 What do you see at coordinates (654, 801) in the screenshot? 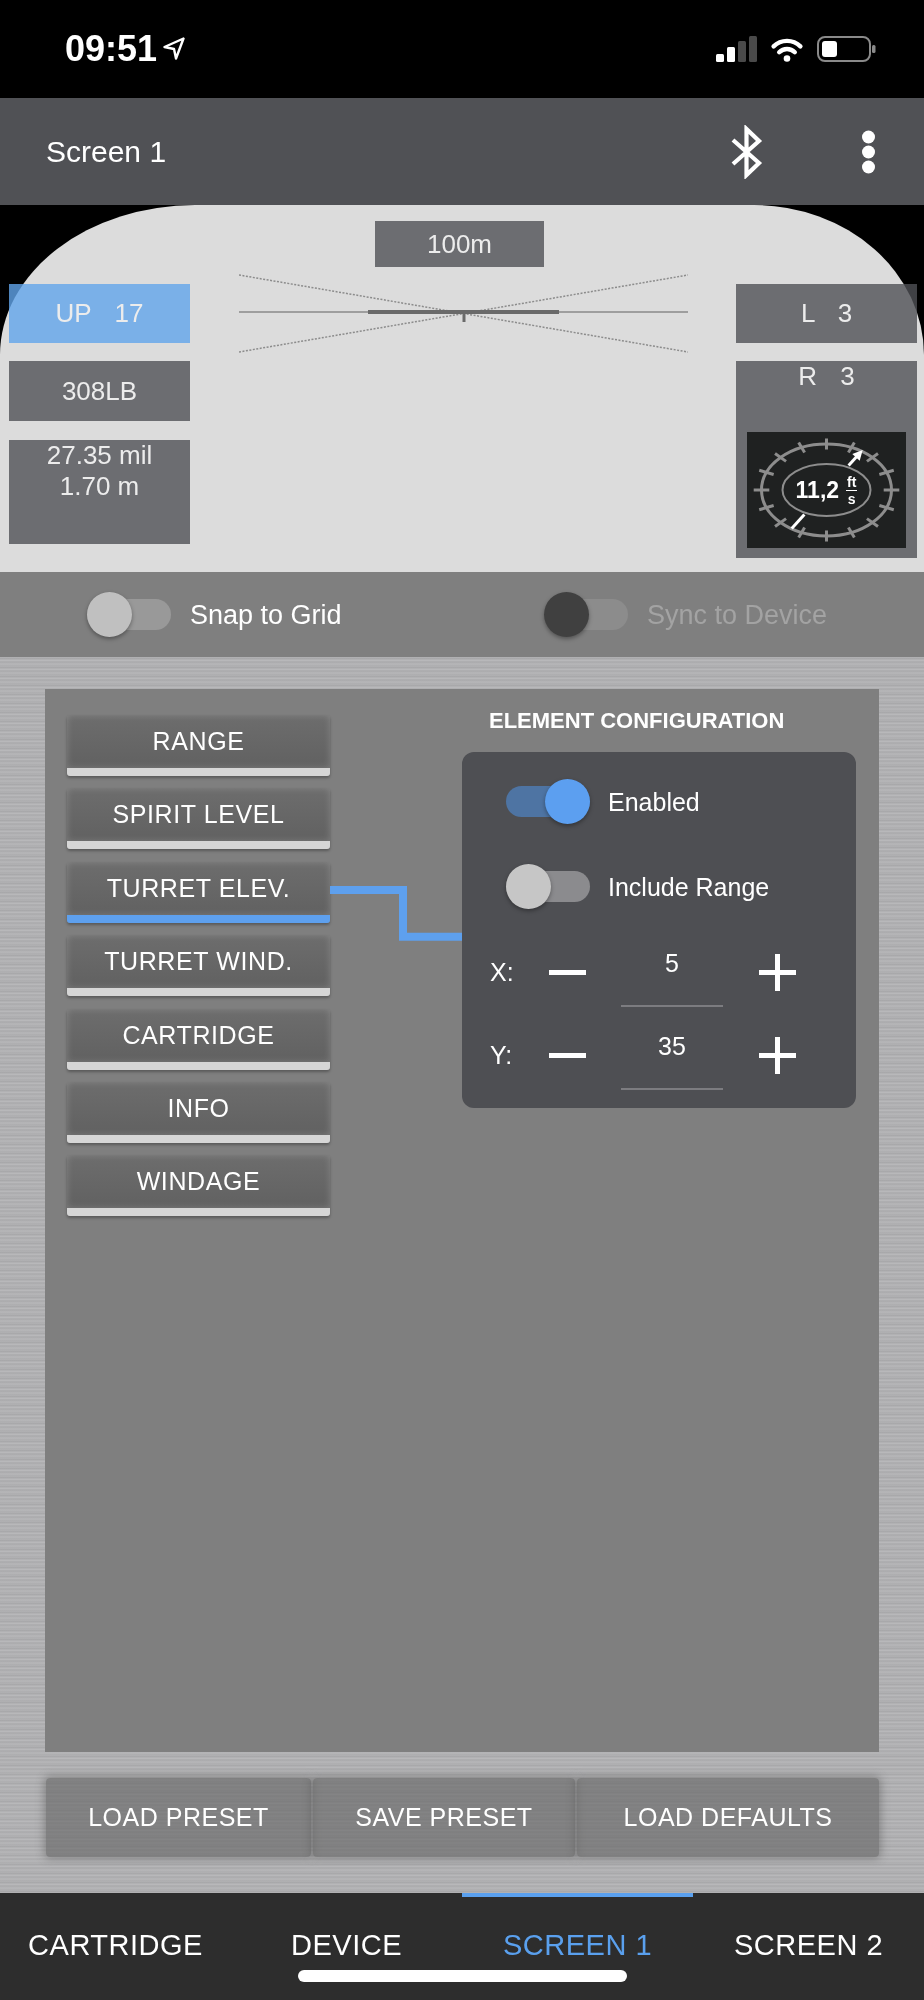
I see `toggle-label: Enabled` at bounding box center [654, 801].